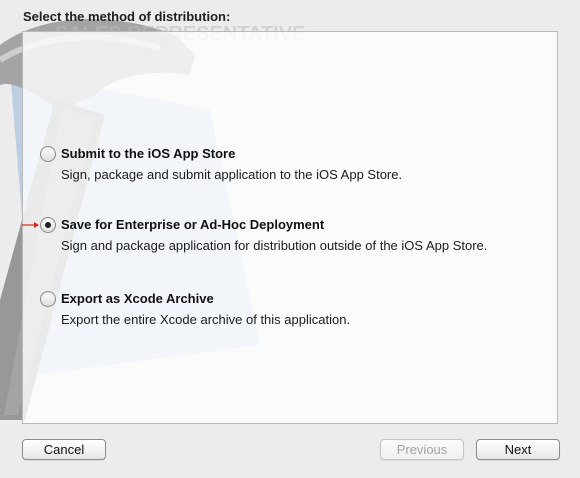 This screenshot has width=580, height=478. What do you see at coordinates (192, 225) in the screenshot?
I see `option-enterprise-adhoc-title: Save for Enterprise or Ad-Hoc Deployment` at bounding box center [192, 225].